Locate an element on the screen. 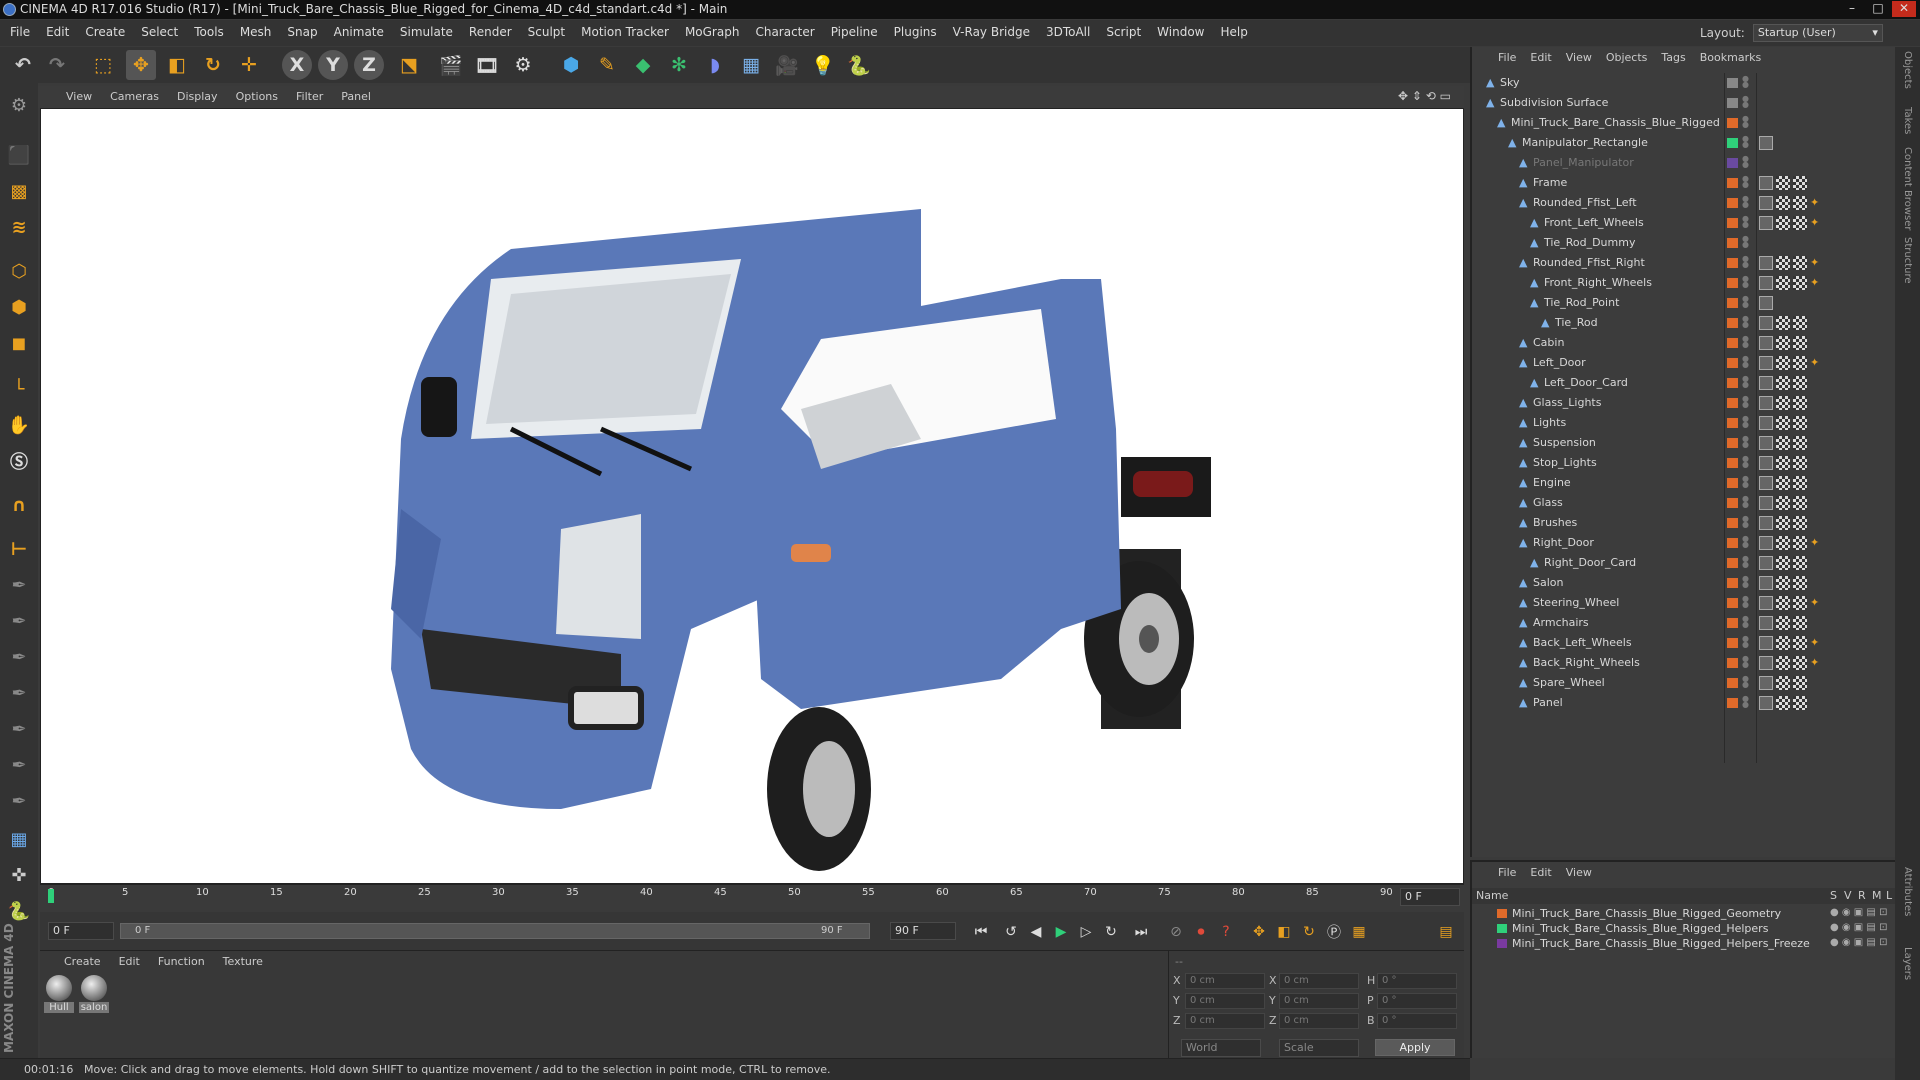 The width and height of the screenshot is (1920, 1080). material-swatch: salon is located at coordinates (94, 994).